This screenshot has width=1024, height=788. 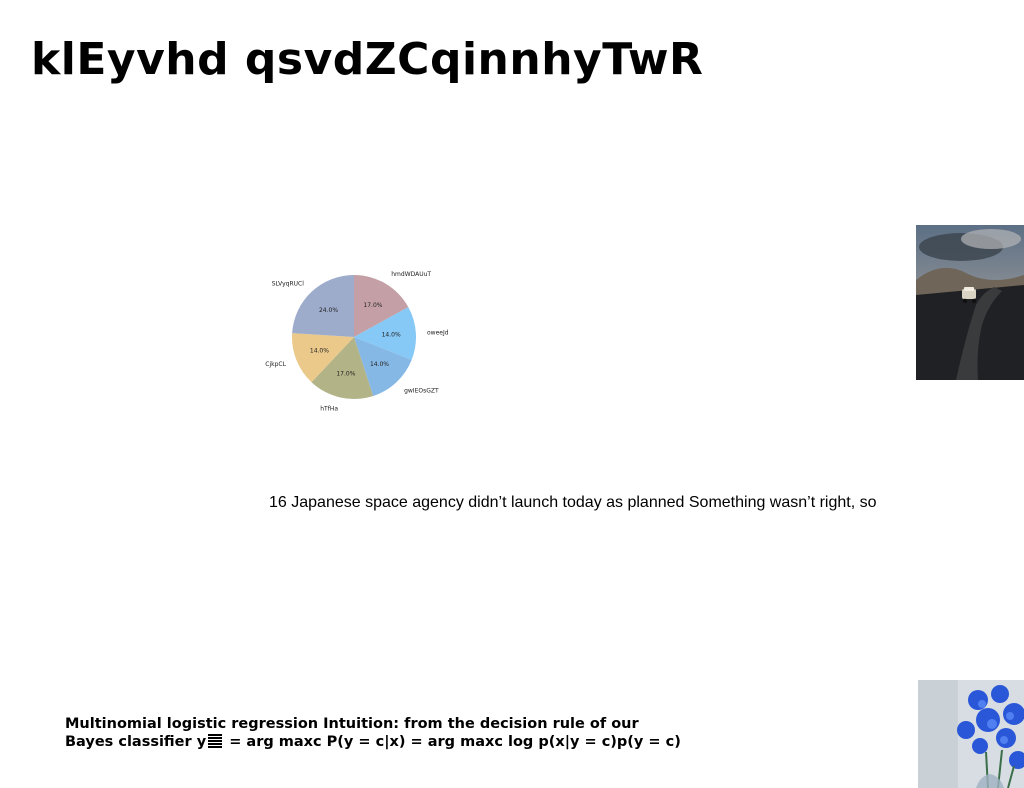 I want to click on pie-category-label: CjkpCL, so click(x=275, y=364).